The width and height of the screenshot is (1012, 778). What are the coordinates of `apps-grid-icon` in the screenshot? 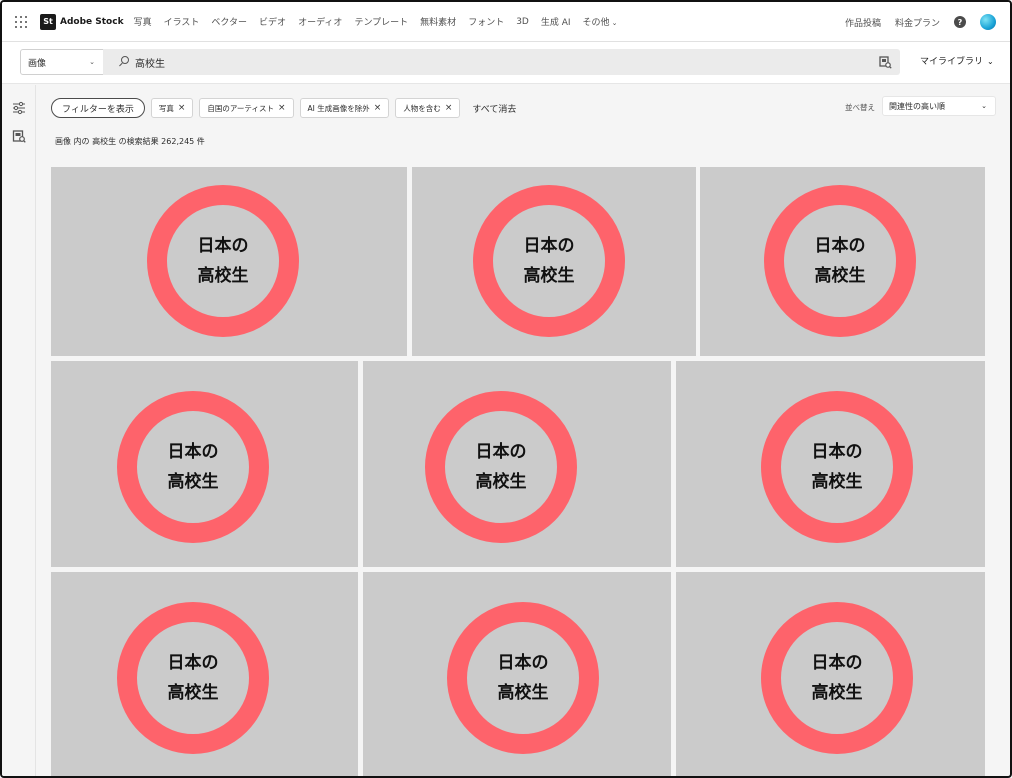 It's located at (21, 21).